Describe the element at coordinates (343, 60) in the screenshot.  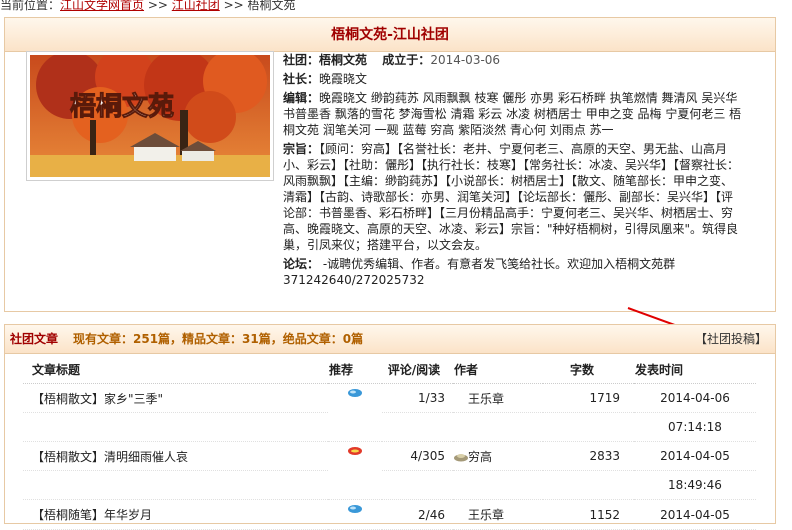
I see `club-name: 梧桐文苑` at that location.